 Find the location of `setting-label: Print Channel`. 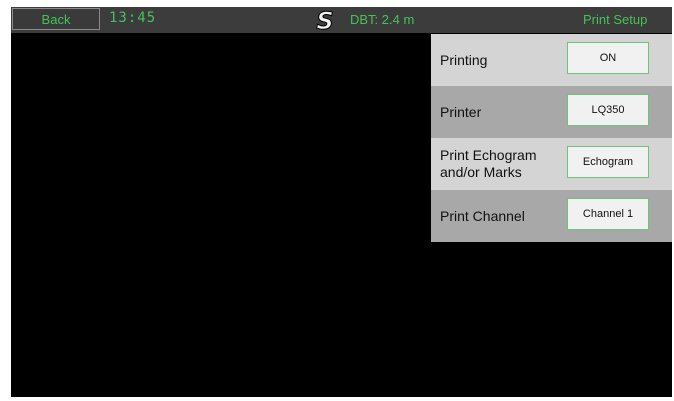

setting-label: Print Channel is located at coordinates (482, 215).